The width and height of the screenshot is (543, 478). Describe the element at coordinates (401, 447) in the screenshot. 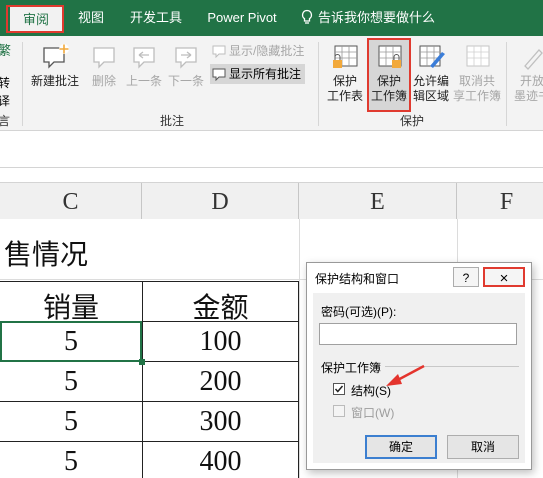

I see `ok-button: 确定` at that location.